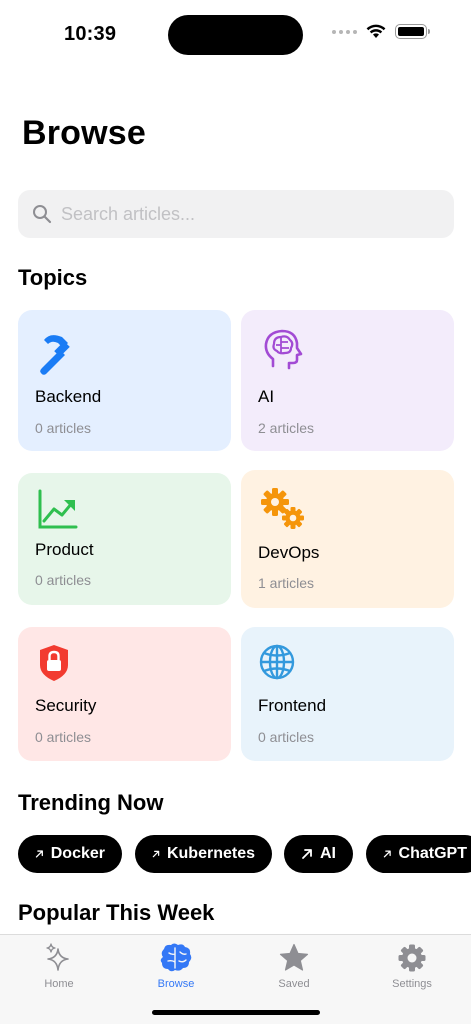 This screenshot has width=471, height=1024. Describe the element at coordinates (236, 1012) in the screenshot. I see `home-indicator` at that location.